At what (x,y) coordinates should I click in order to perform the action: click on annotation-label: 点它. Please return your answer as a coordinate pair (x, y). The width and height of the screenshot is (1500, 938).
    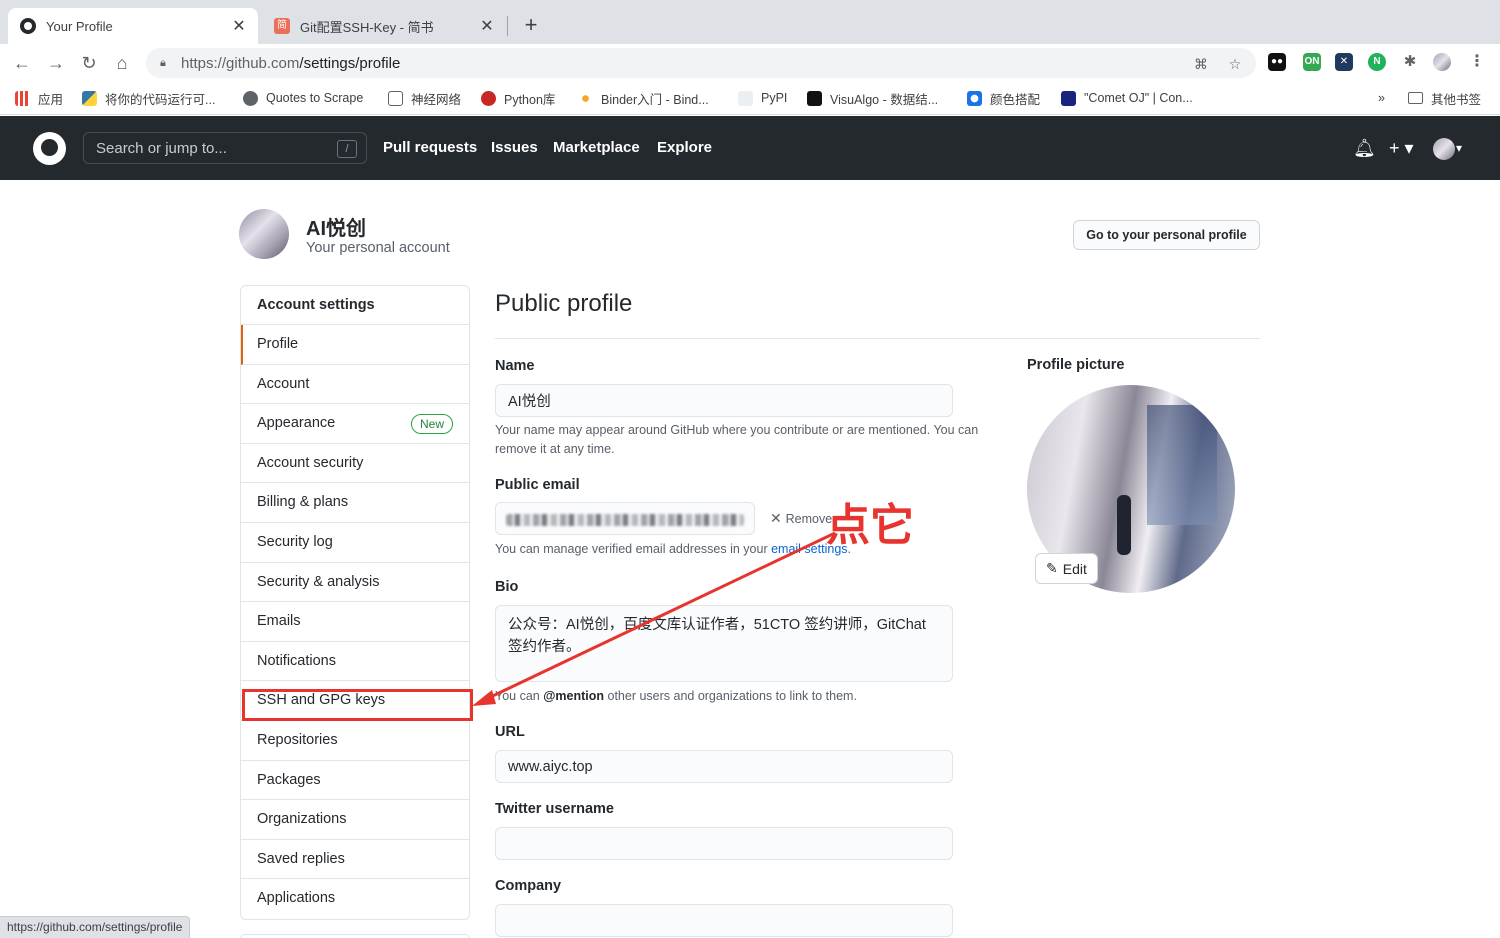
    Looking at the image, I should click on (870, 525).